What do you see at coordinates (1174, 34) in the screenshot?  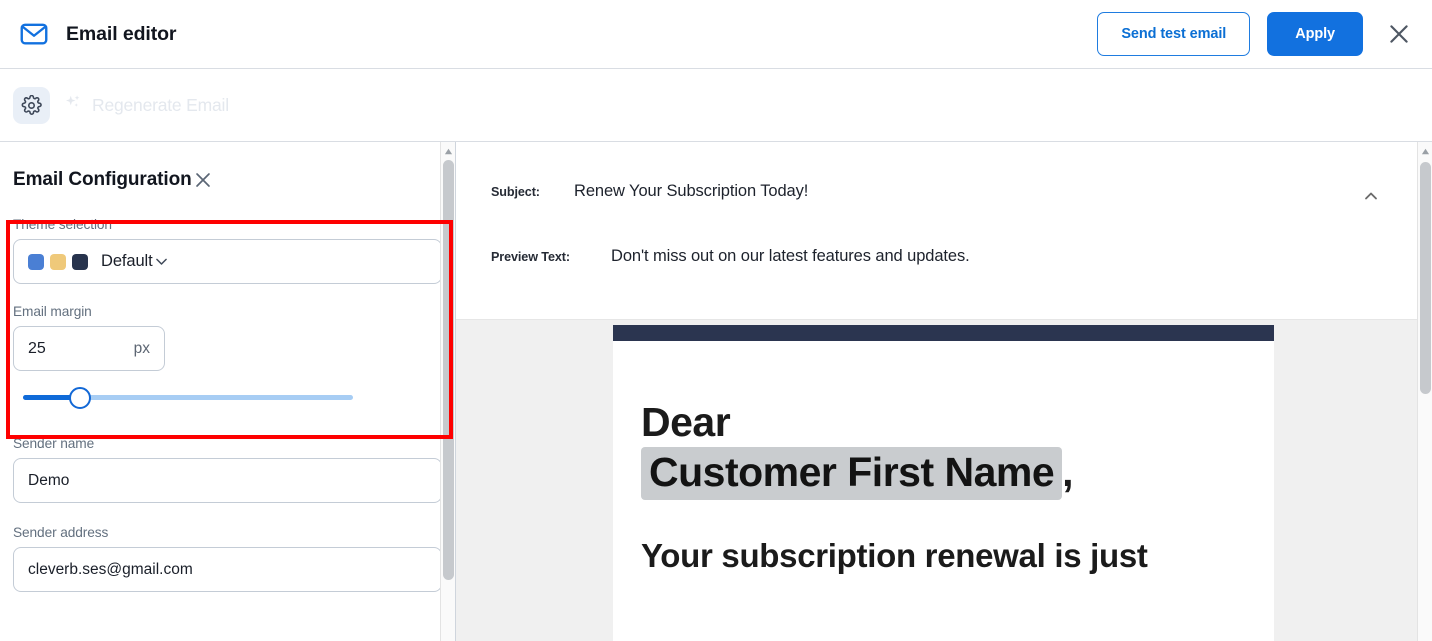 I see `send-test-email-button: Send test email` at bounding box center [1174, 34].